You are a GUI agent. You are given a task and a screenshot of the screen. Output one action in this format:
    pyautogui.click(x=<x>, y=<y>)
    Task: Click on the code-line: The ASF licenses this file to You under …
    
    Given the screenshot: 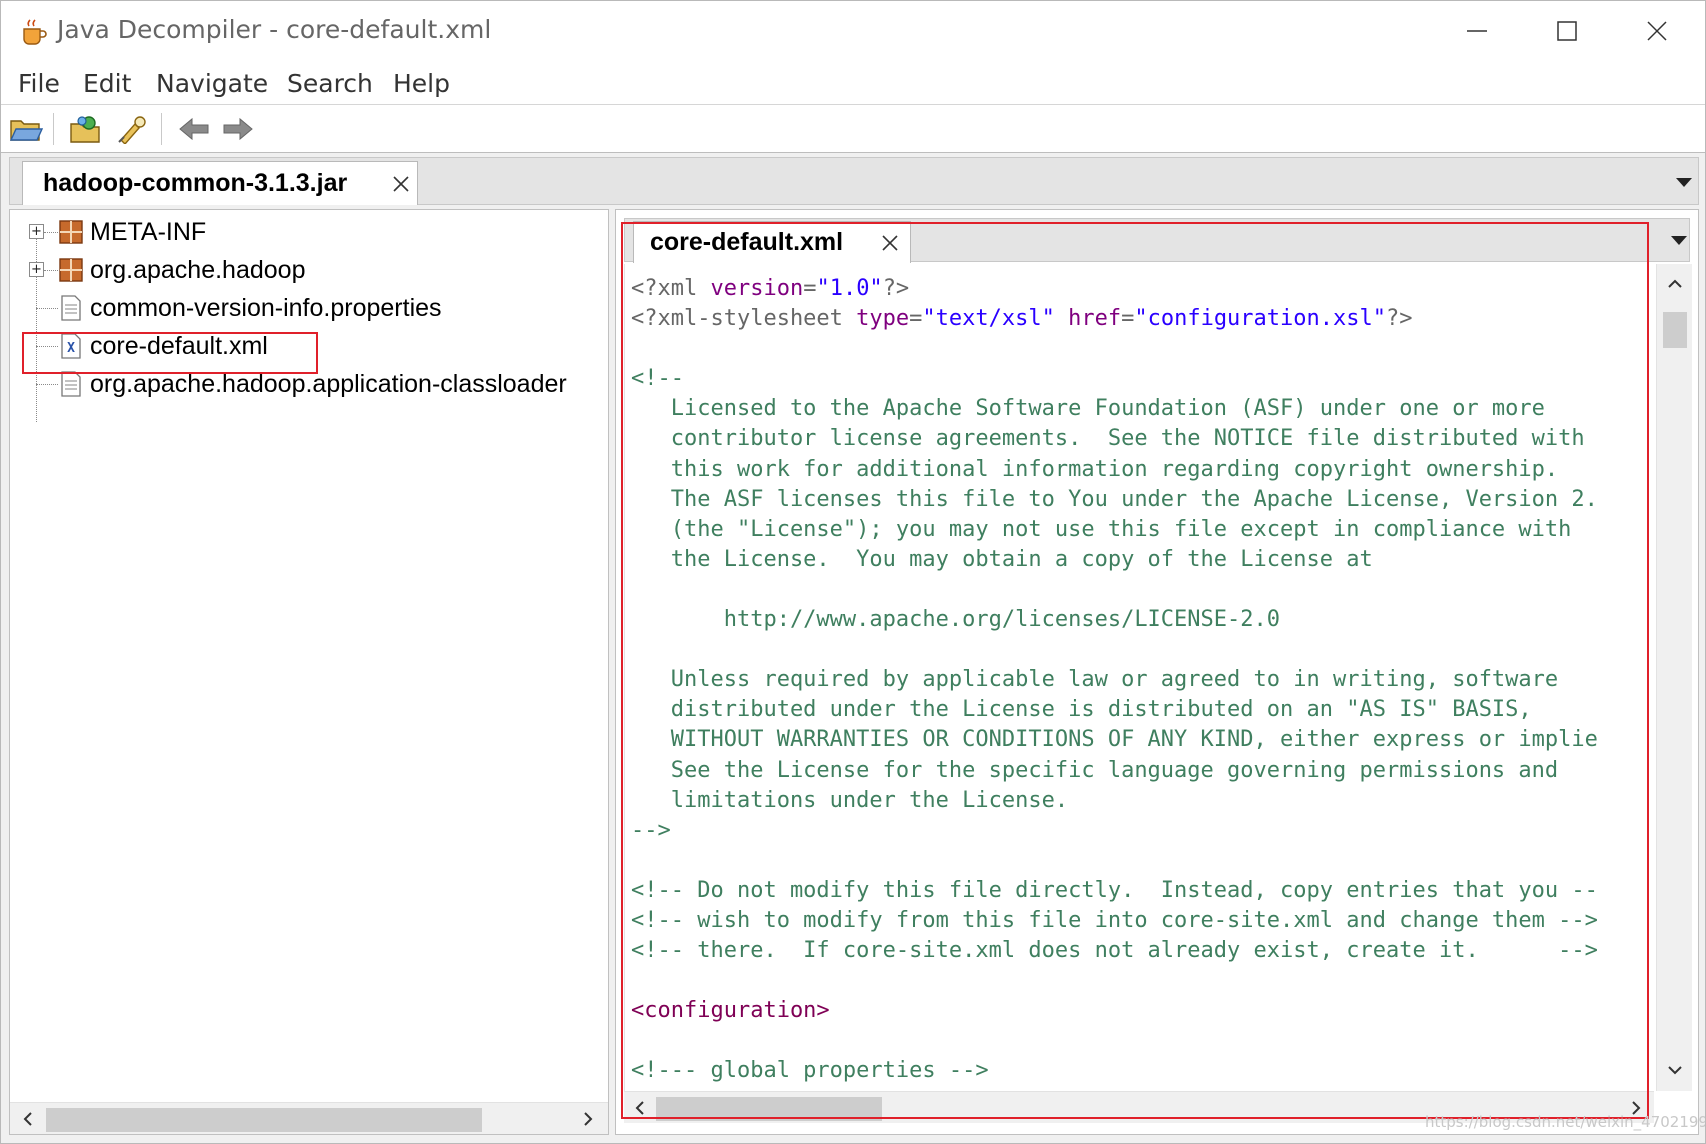 What is the action you would take?
    pyautogui.click(x=1114, y=499)
    